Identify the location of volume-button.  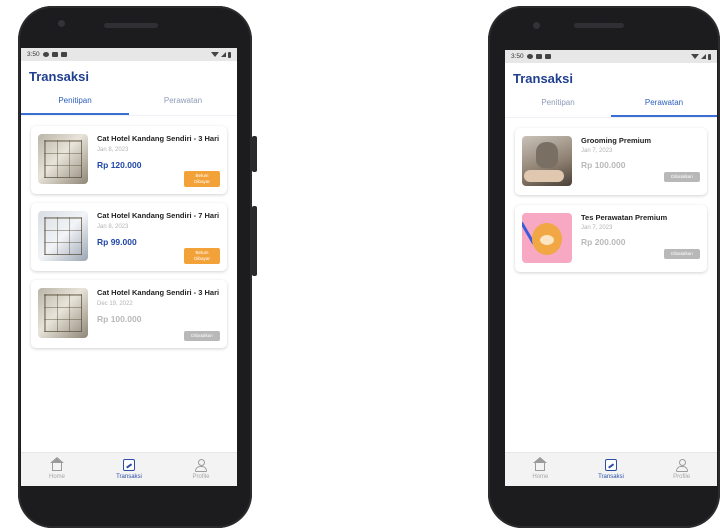
(254, 241).